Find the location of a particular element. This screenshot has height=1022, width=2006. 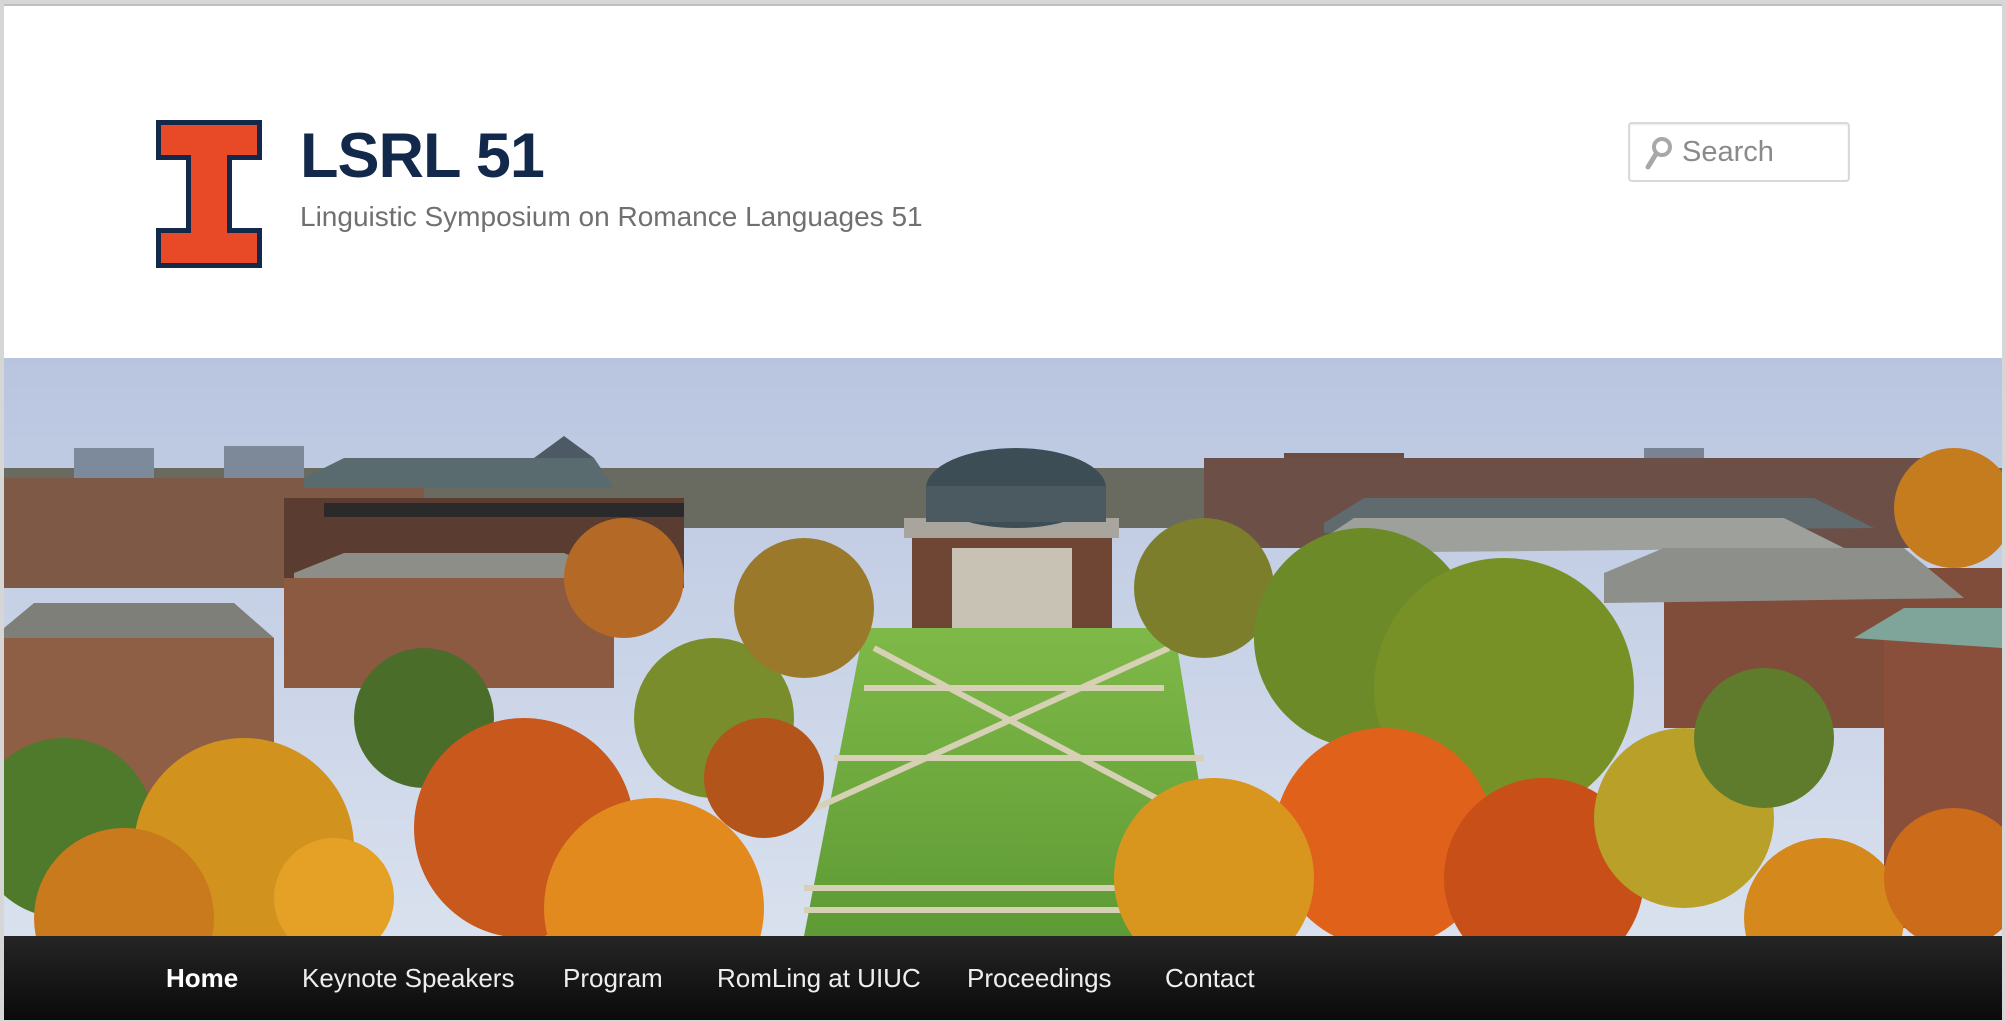

nav-link-proceedings: Proceedings is located at coordinates (1039, 978).